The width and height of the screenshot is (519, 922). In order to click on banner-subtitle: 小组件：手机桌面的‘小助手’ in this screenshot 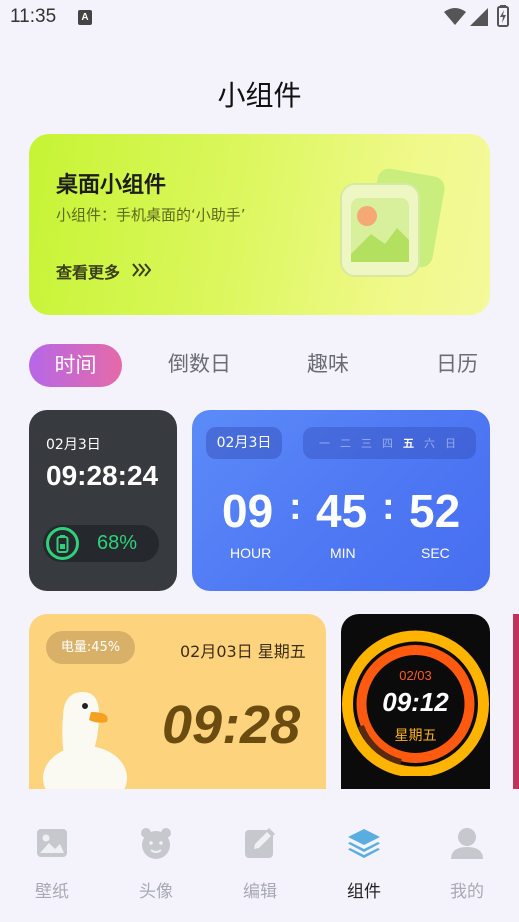, I will do `click(151, 215)`.